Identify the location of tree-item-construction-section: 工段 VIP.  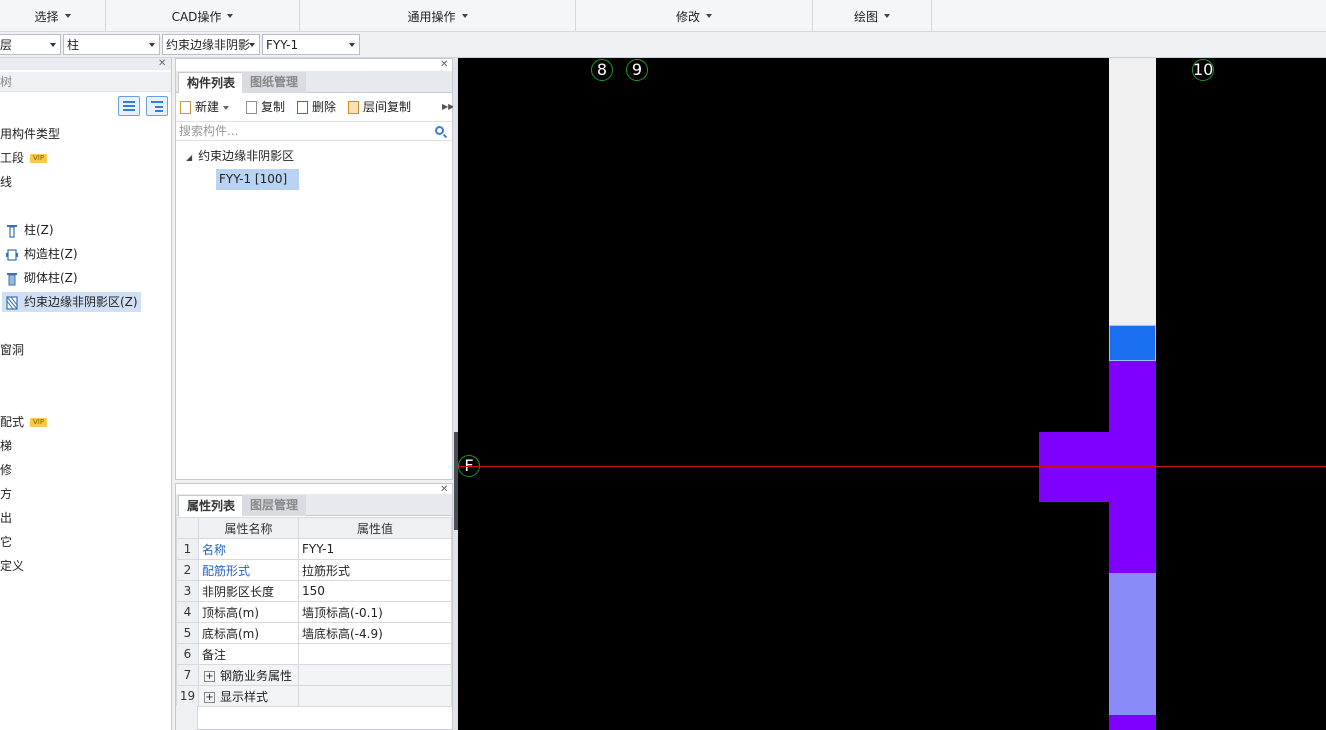
(24, 158).